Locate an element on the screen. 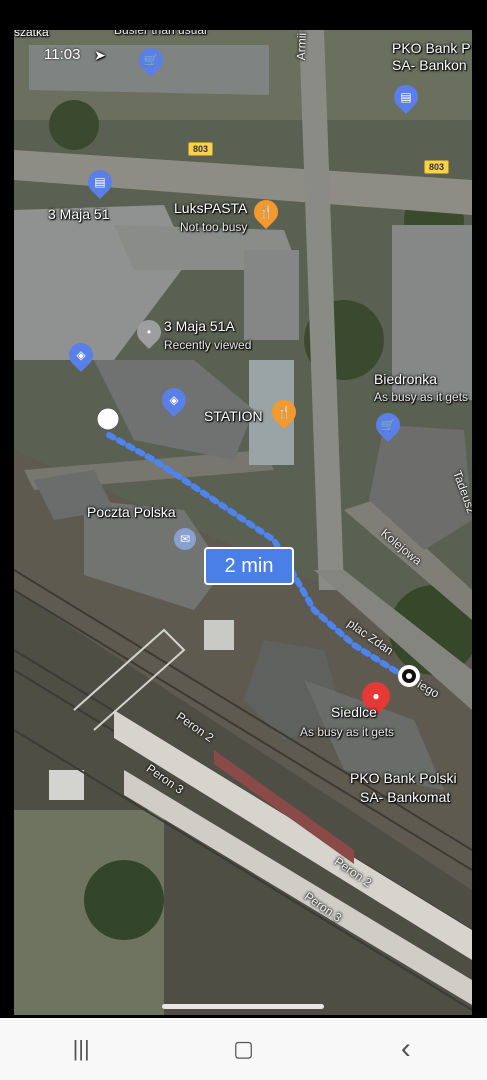 Image resolution: width=487 pixels, height=1080 pixels. place-label: Poczta Polska is located at coordinates (131, 512).